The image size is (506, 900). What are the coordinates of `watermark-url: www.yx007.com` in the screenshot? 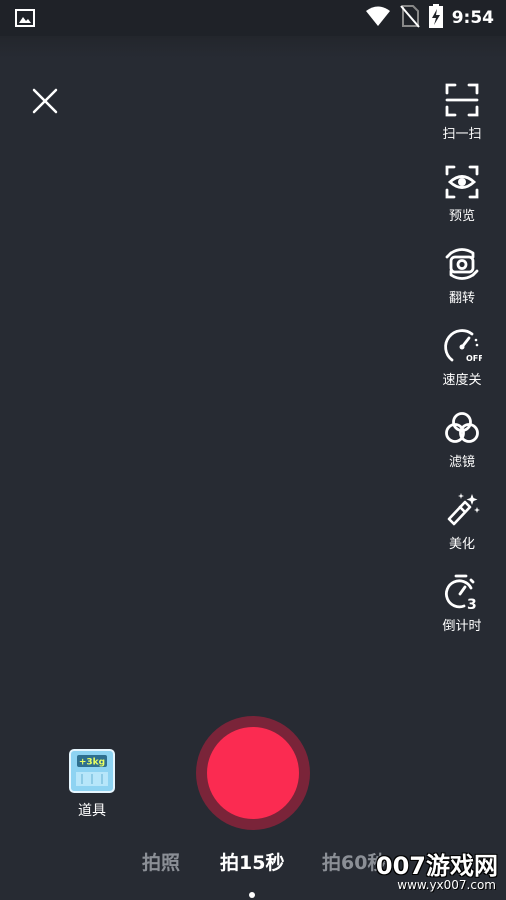 It's located at (446, 885).